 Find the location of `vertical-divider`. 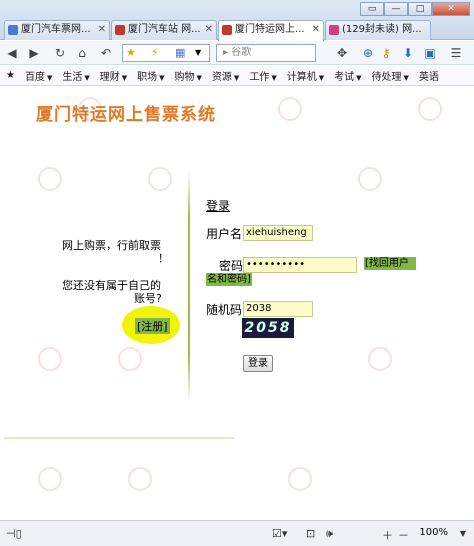

vertical-divider is located at coordinates (189, 287).